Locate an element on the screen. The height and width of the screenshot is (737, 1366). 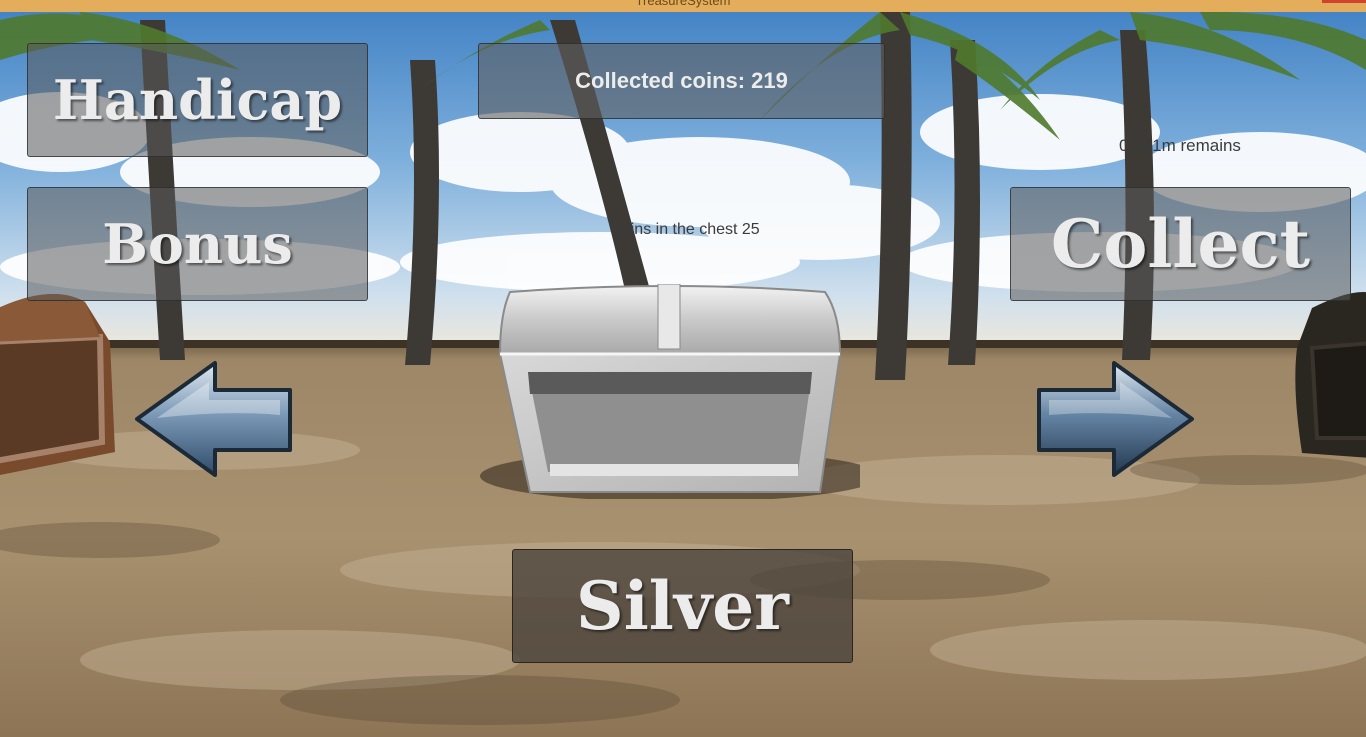
previous-chest-bronze is located at coordinates (57, 384).